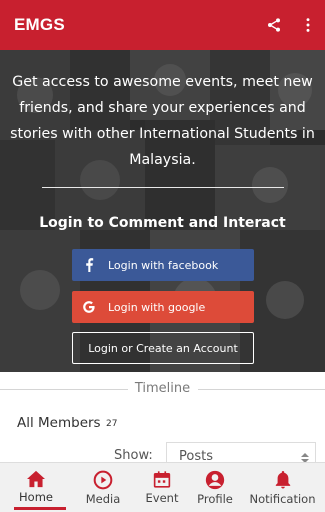  What do you see at coordinates (163, 187) in the screenshot?
I see `divider` at bounding box center [163, 187].